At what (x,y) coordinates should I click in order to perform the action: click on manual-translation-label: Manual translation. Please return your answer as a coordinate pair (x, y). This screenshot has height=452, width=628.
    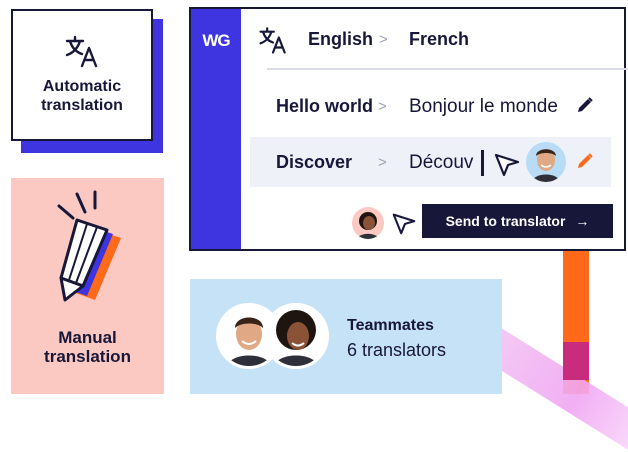
    Looking at the image, I should click on (87, 347).